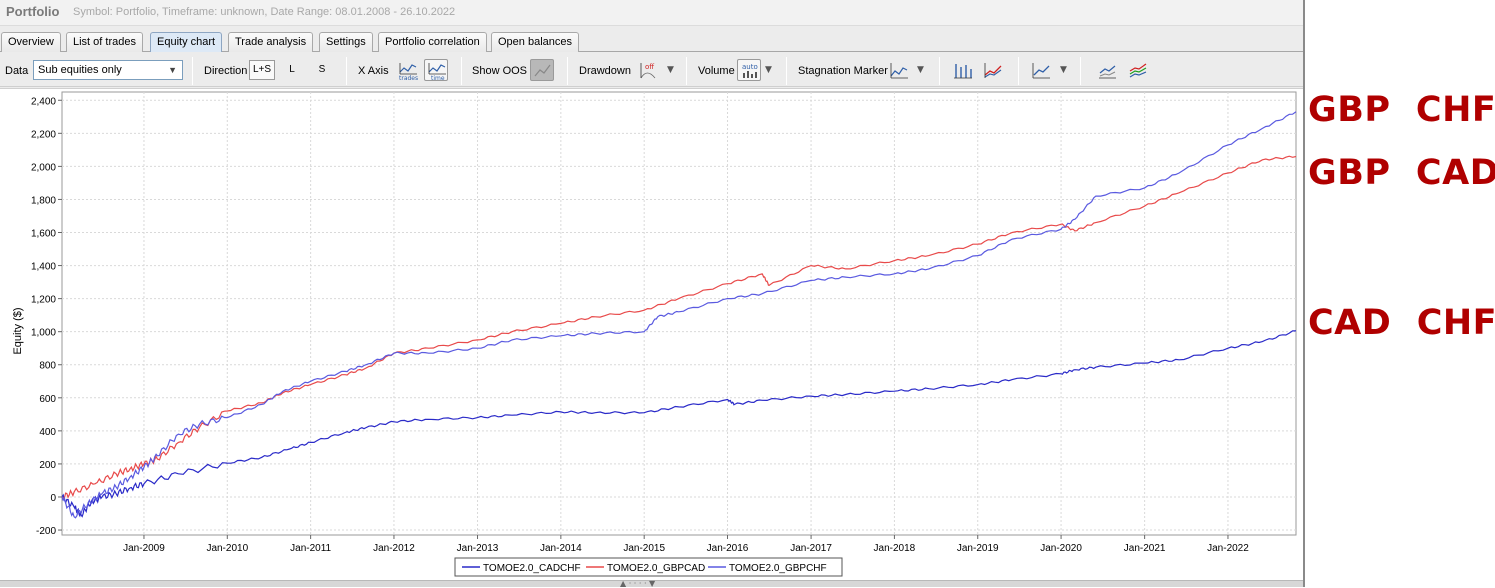 The image size is (1495, 588). I want to click on multi-series-icon, so click(1138, 70).